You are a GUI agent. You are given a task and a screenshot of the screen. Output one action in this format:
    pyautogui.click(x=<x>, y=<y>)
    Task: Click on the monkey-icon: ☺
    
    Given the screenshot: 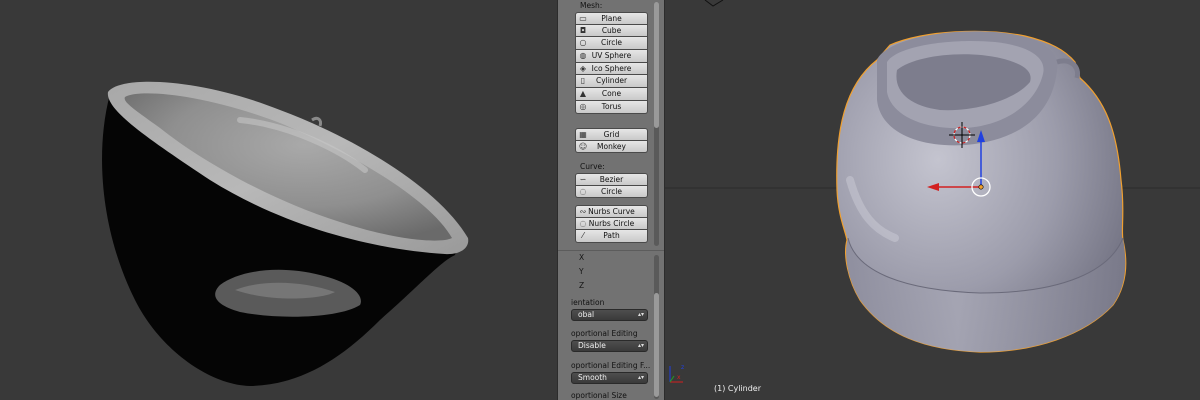 What is the action you would take?
    pyautogui.click(x=583, y=146)
    